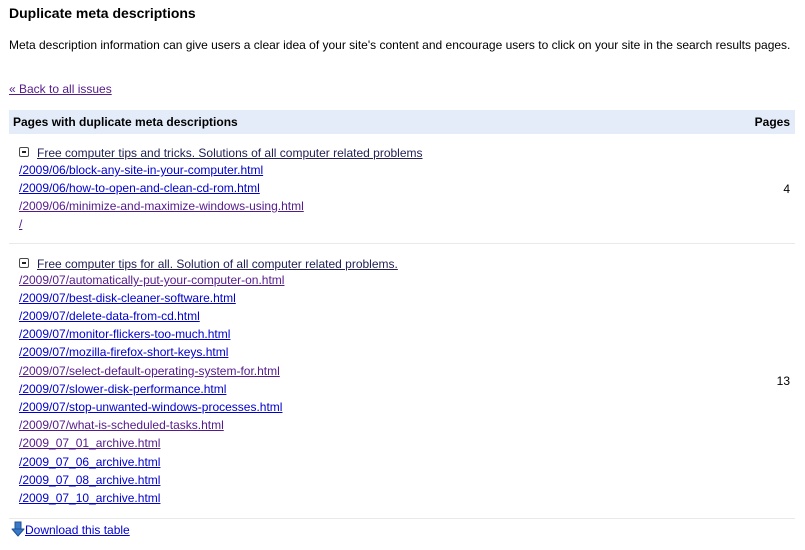  Describe the element at coordinates (783, 381) in the screenshot. I see `pages-count: 13` at that location.